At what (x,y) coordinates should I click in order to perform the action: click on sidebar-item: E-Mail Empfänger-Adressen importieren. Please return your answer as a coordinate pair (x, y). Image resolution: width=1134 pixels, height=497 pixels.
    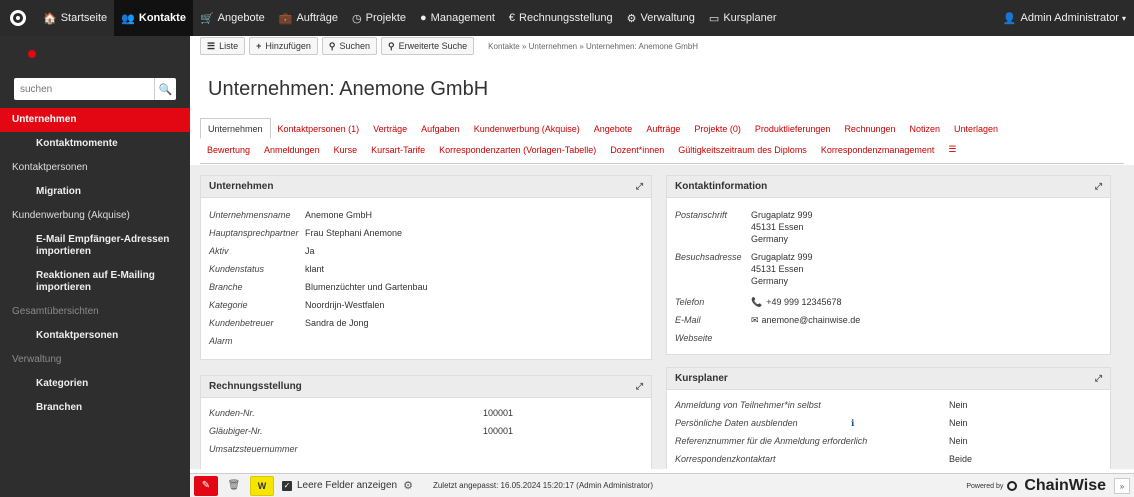
    Looking at the image, I should click on (95, 246).